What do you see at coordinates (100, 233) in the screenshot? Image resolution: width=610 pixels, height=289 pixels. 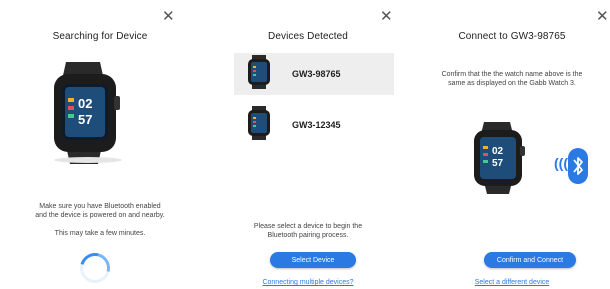 I see `wait-message: This may take a few minutes.` at bounding box center [100, 233].